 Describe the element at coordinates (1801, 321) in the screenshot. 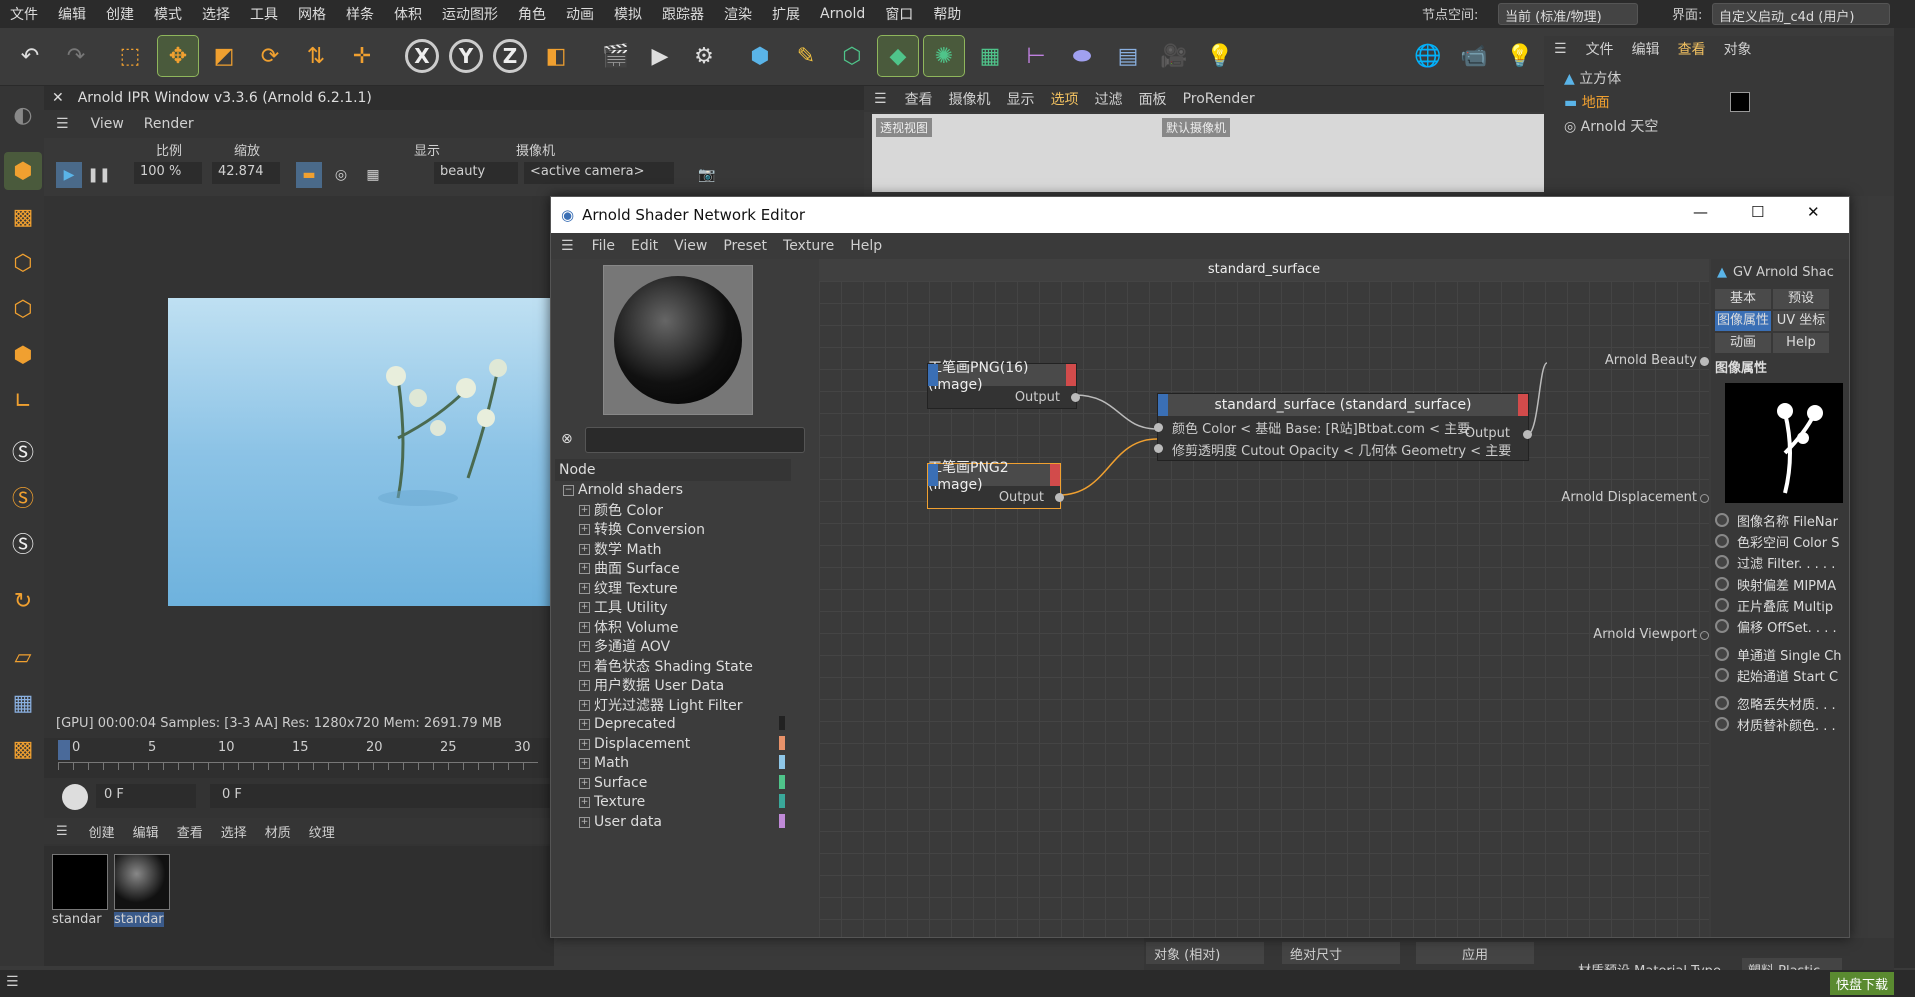

I see `tab-uv: UV 坐标` at that location.